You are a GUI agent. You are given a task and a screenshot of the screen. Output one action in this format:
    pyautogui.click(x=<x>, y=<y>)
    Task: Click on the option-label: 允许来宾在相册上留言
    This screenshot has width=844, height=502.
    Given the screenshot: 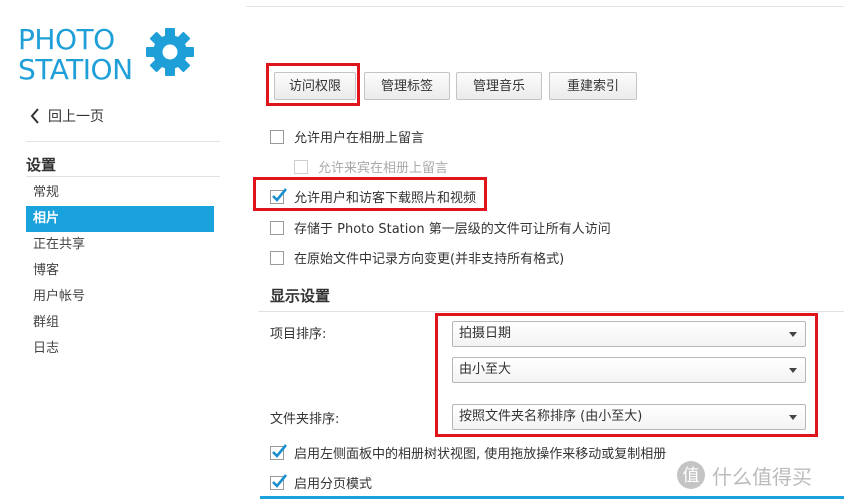 What is the action you would take?
    pyautogui.click(x=383, y=168)
    